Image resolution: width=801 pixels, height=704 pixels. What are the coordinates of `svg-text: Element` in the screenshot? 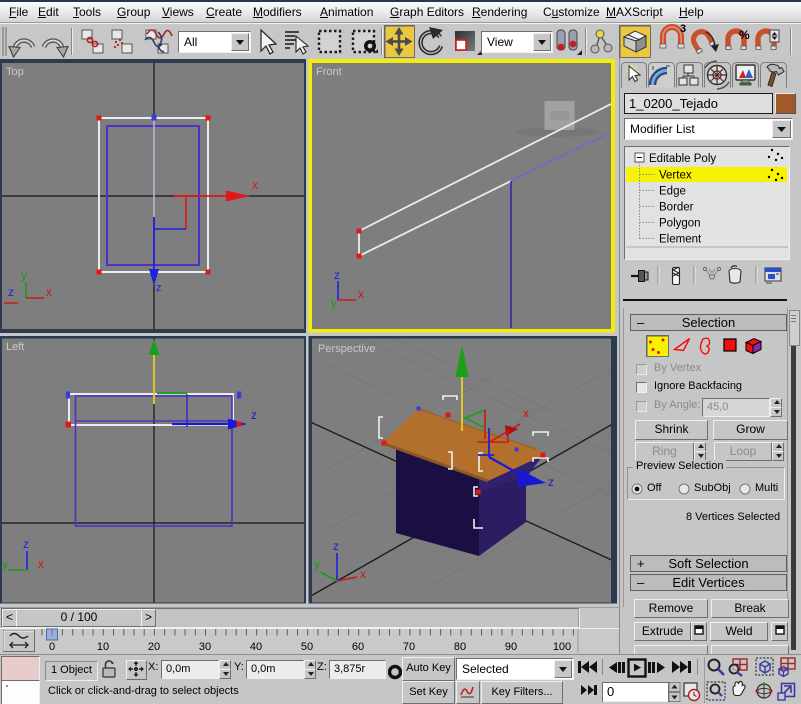 It's located at (680, 240).